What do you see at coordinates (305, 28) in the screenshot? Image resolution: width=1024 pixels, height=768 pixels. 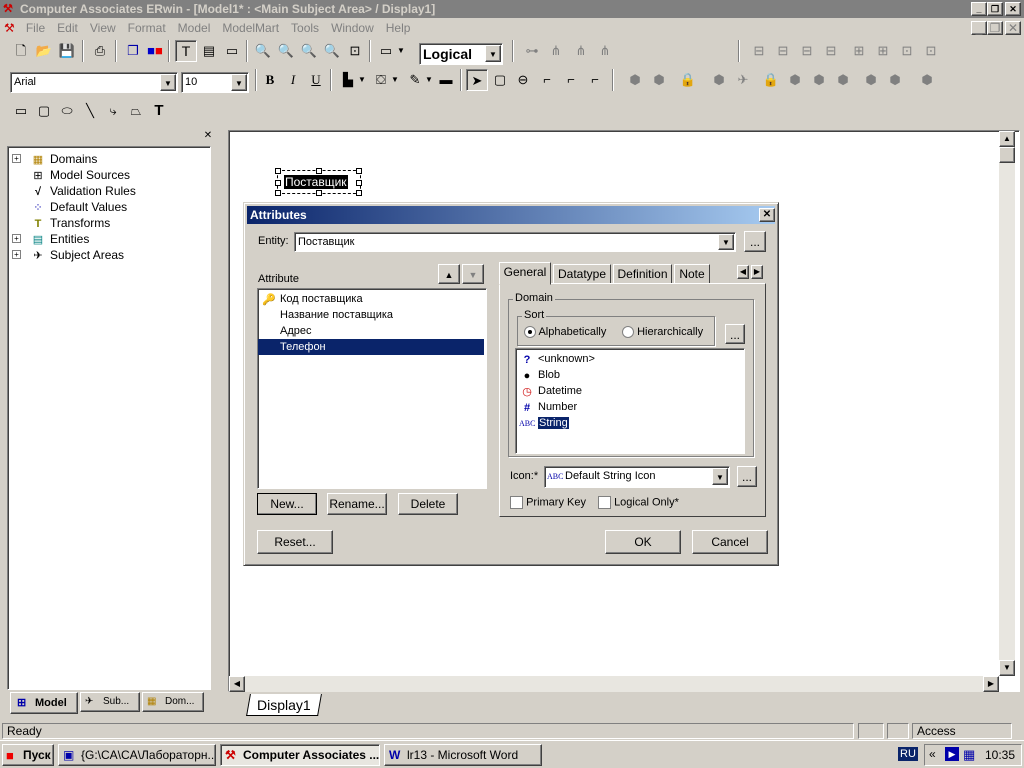 I see `menu-tools: Tools` at bounding box center [305, 28].